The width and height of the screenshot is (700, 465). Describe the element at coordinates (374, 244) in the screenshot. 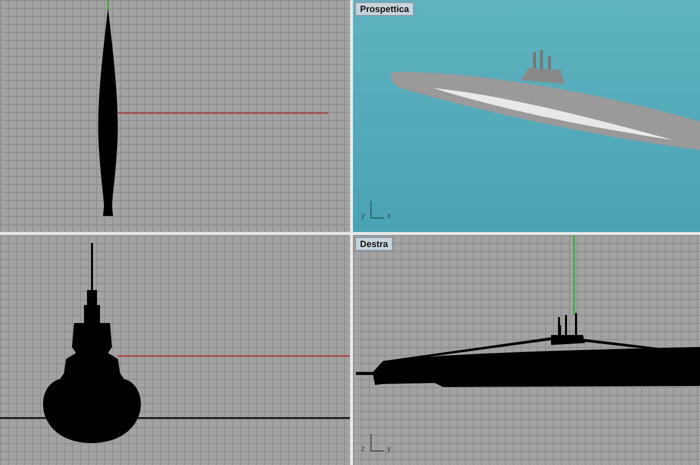

I see `viewport-title: Destra` at that location.